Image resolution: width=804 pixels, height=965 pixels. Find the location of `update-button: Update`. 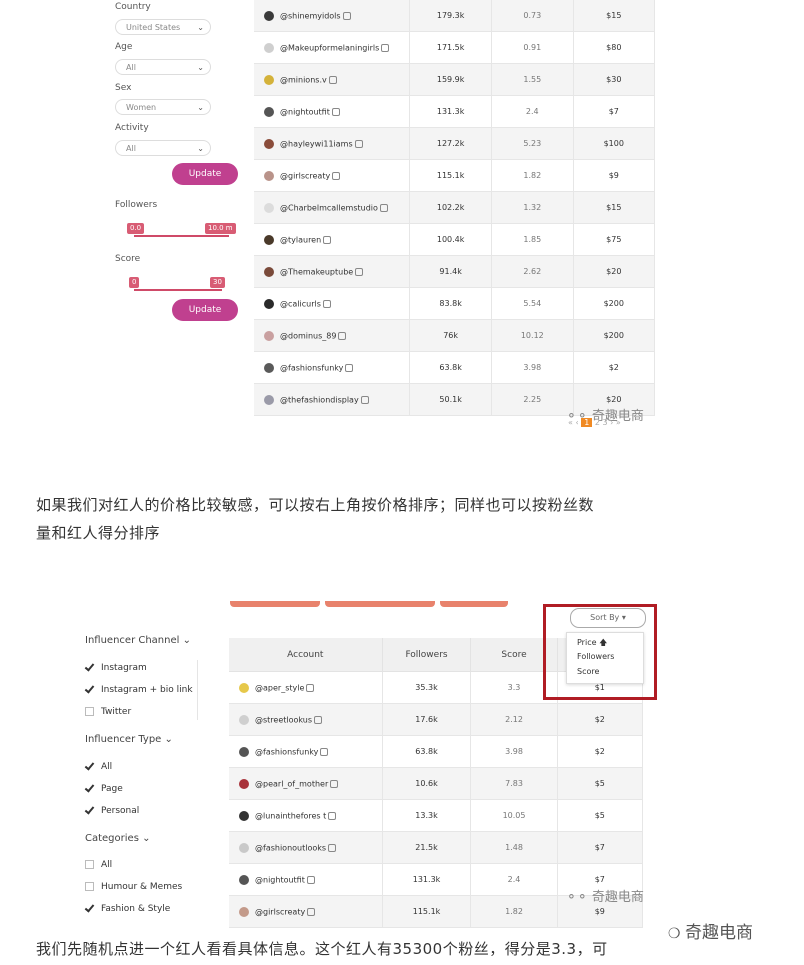

update-button: Update is located at coordinates (205, 174).